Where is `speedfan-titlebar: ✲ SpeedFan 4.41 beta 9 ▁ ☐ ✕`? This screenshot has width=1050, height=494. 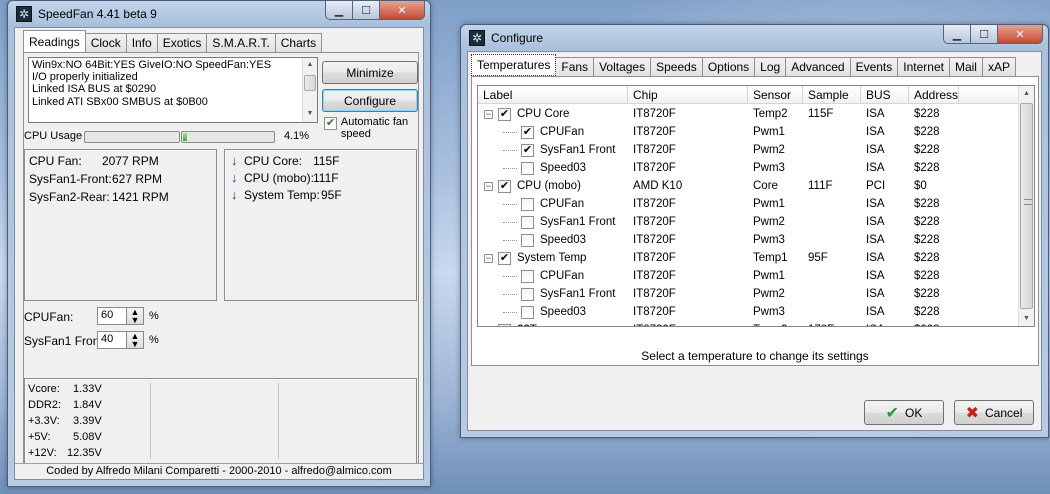
speedfan-titlebar: ✲ SpeedFan 4.41 beta 9 ▁ ☐ ✕ is located at coordinates (219, 14).